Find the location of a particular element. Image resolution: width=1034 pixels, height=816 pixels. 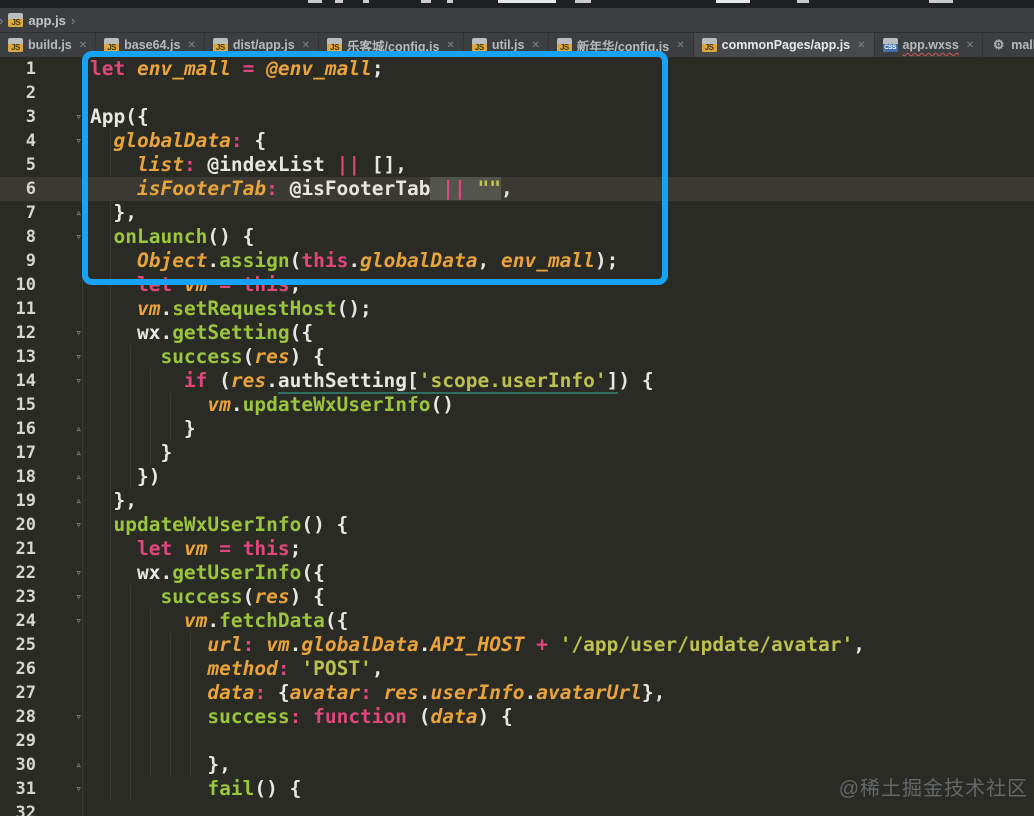

editor-tab: JS 乐客城/config.js ✕ is located at coordinates (391, 45).